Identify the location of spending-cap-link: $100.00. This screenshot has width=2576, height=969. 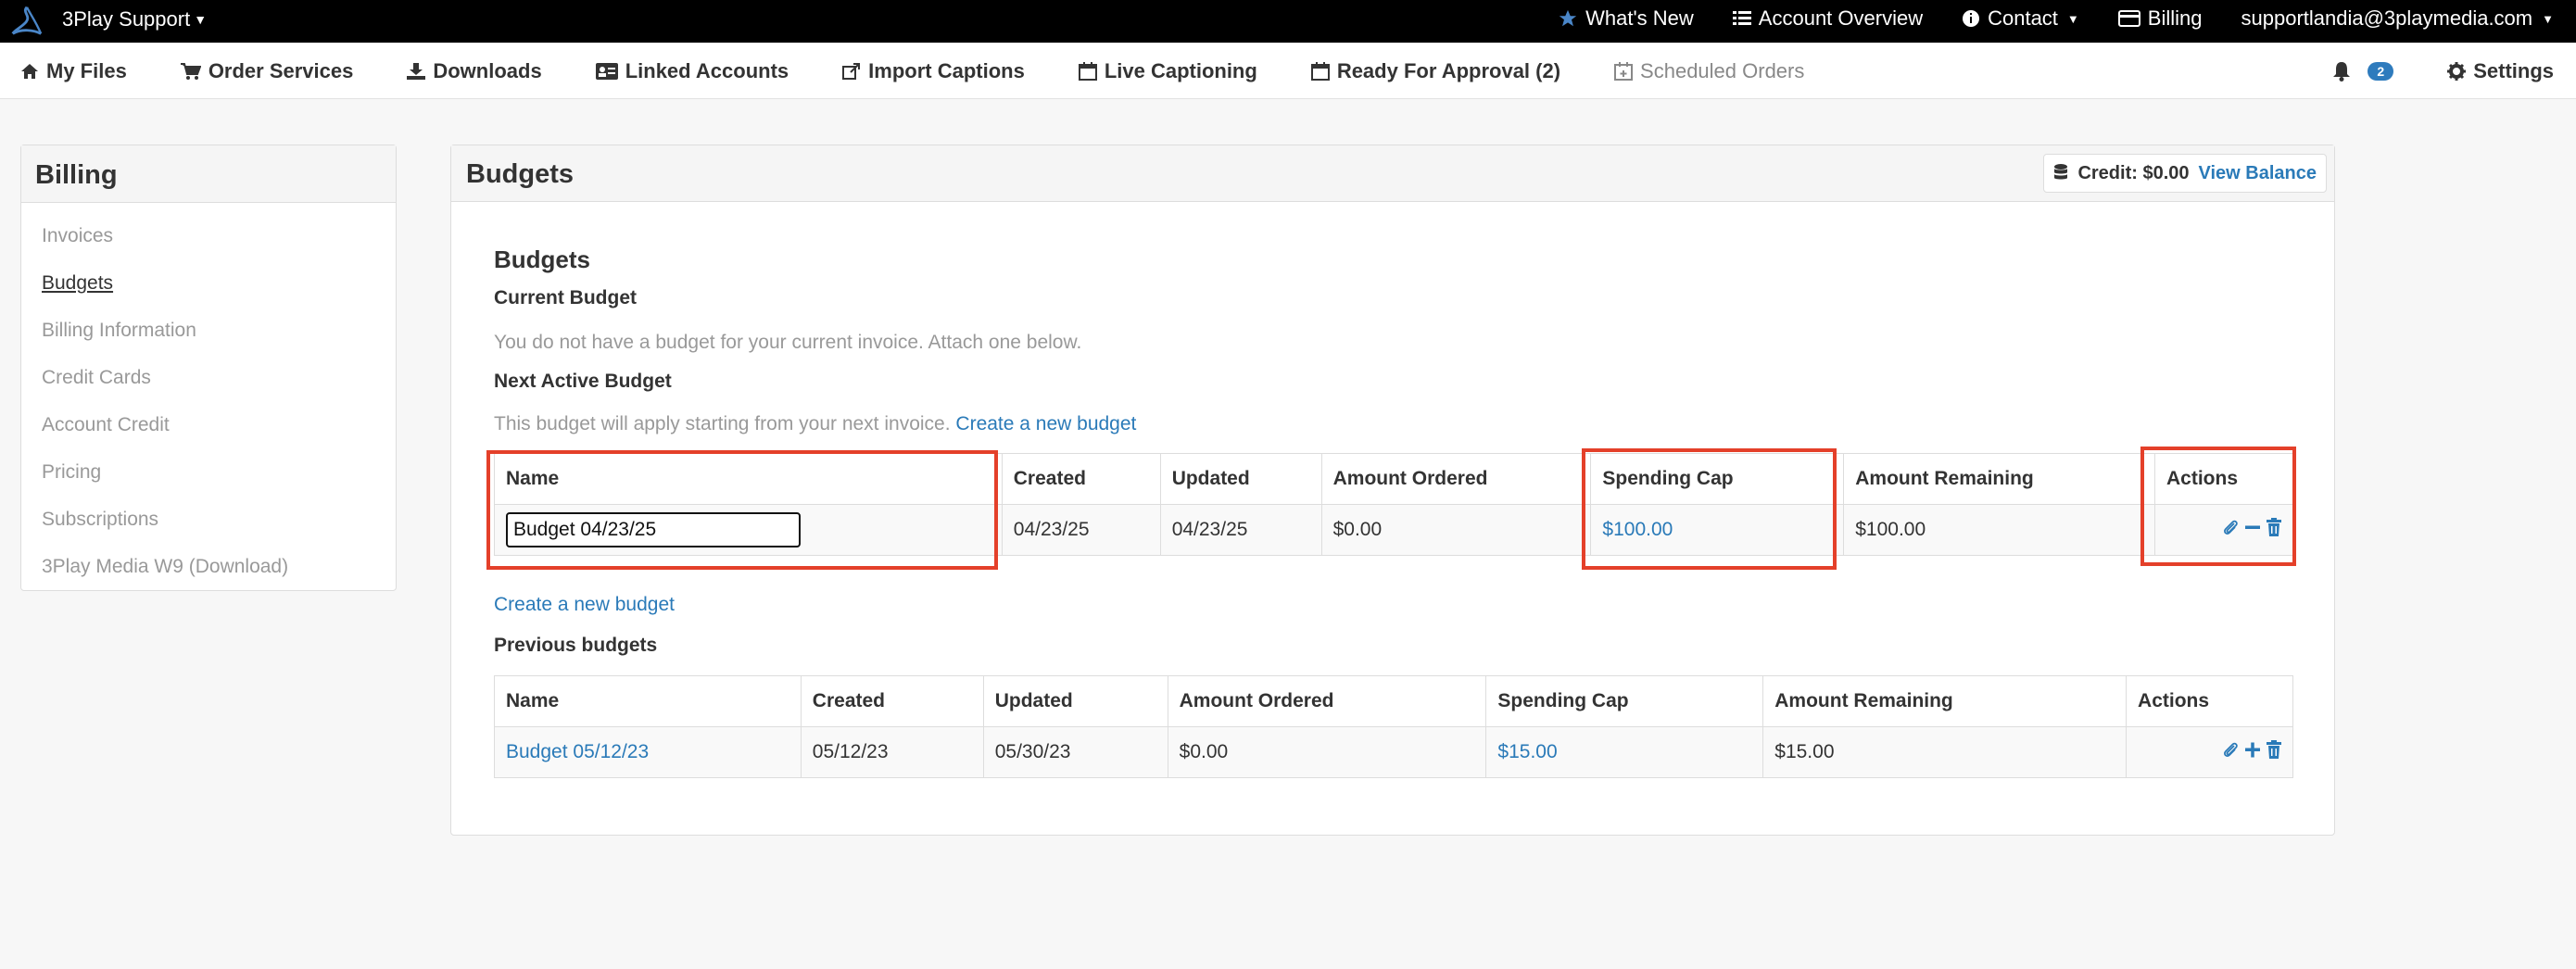
(1638, 530).